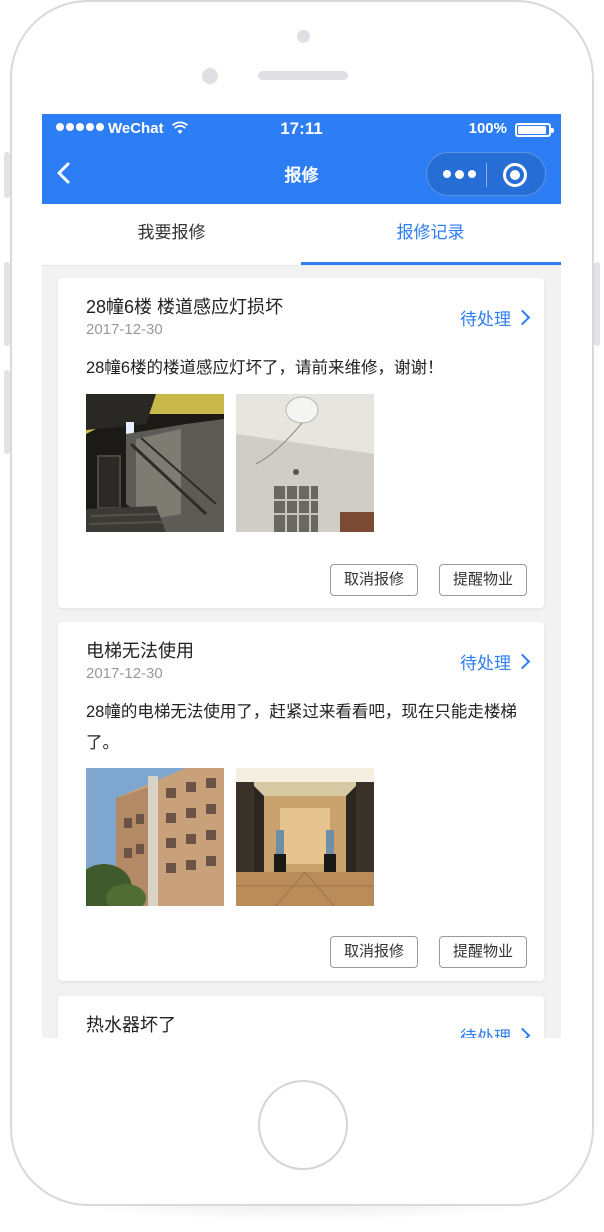  What do you see at coordinates (597, 304) in the screenshot?
I see `power-button` at bounding box center [597, 304].